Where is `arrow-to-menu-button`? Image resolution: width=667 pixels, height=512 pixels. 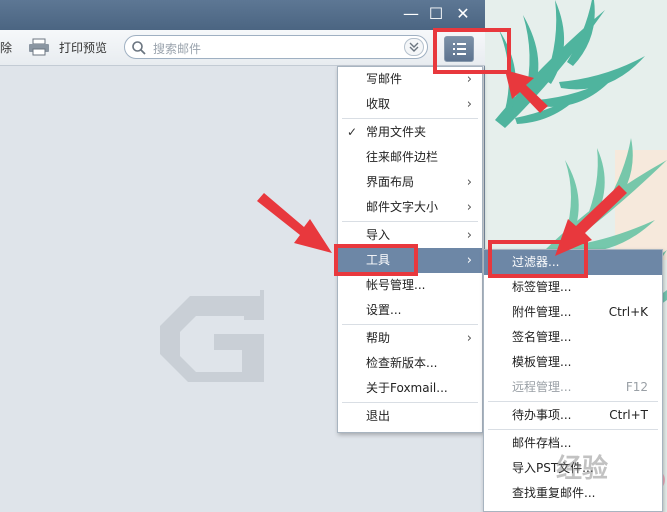 arrow-to-menu-button is located at coordinates (526, 91).